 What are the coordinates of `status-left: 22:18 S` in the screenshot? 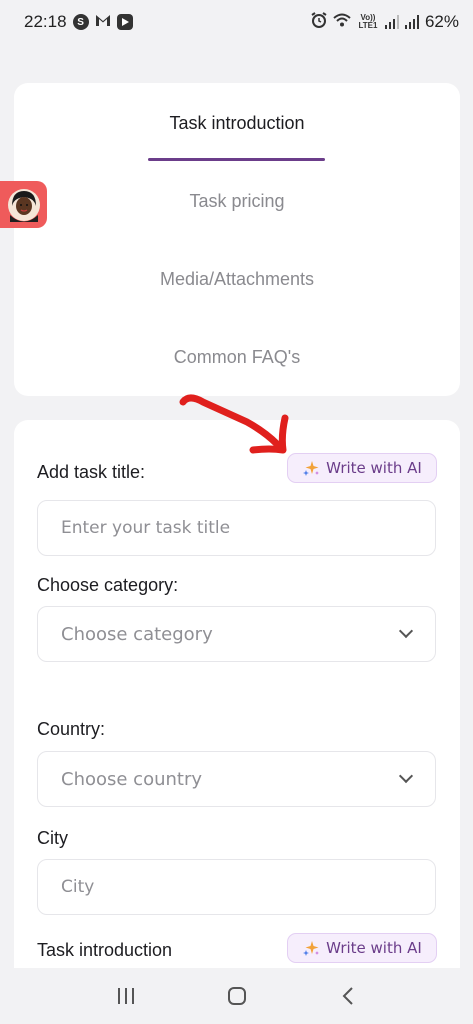 It's located at (78, 22).